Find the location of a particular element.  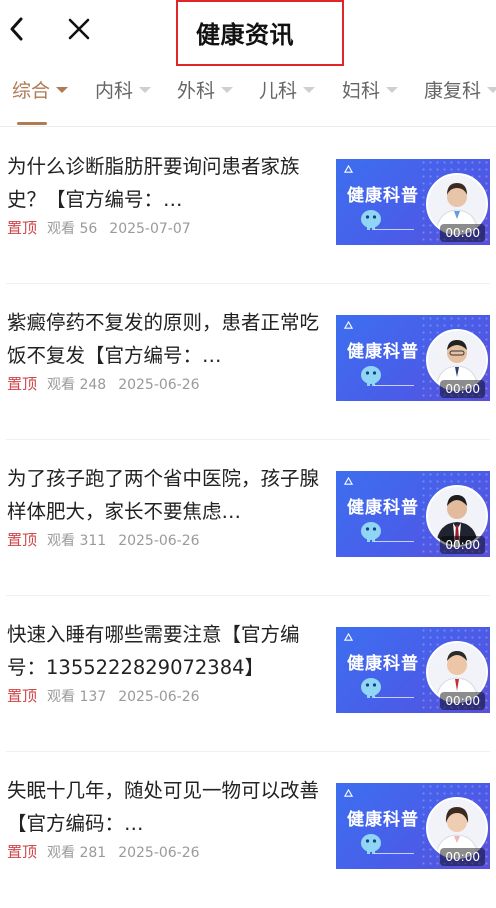

view-count: 观看 248 is located at coordinates (77, 385).